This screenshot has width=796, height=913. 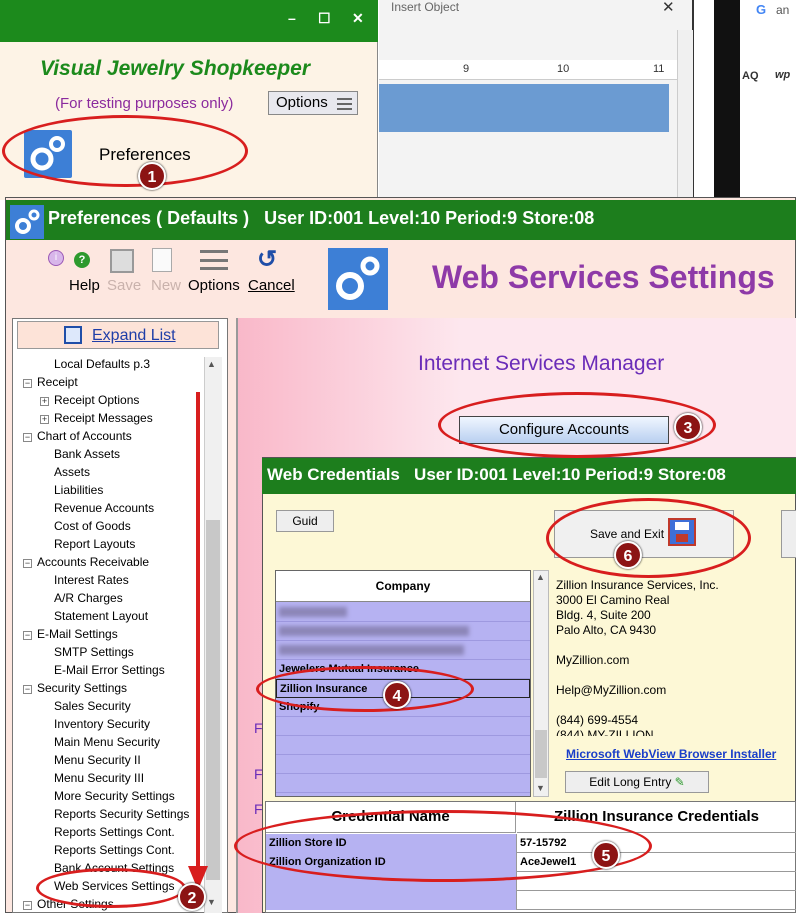 What do you see at coordinates (637, 782) in the screenshot?
I see `edit-long-entry-button: Edit Long Entry ✎` at bounding box center [637, 782].